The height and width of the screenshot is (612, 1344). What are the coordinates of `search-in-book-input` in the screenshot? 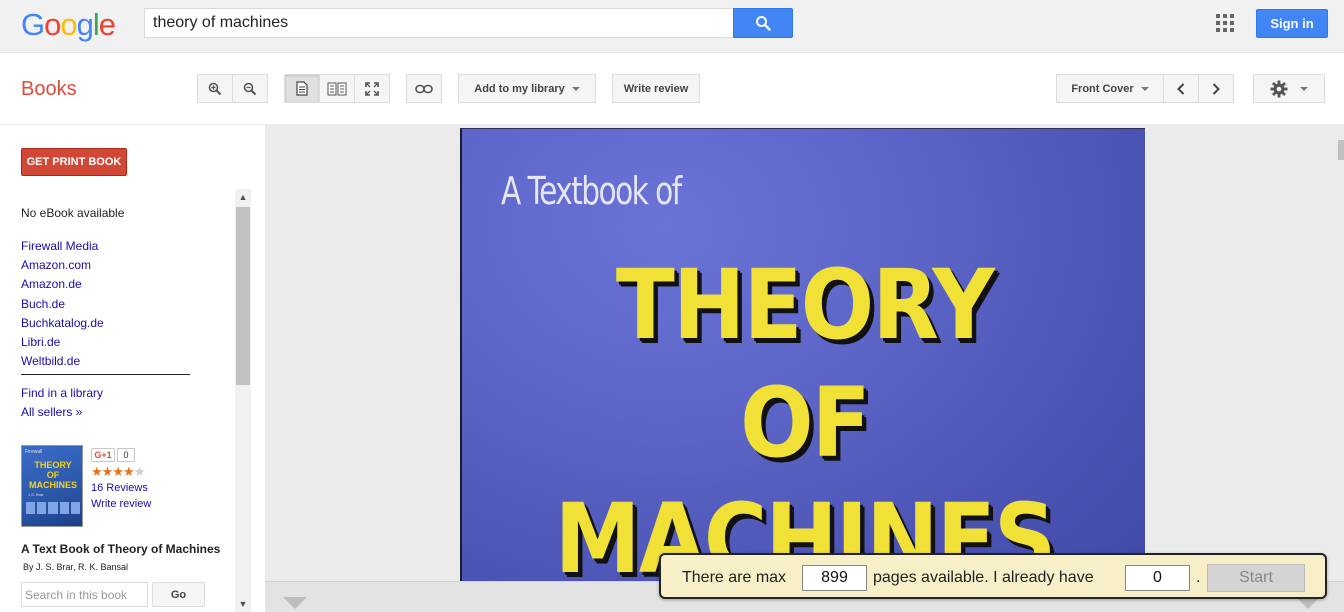 It's located at (84, 594).